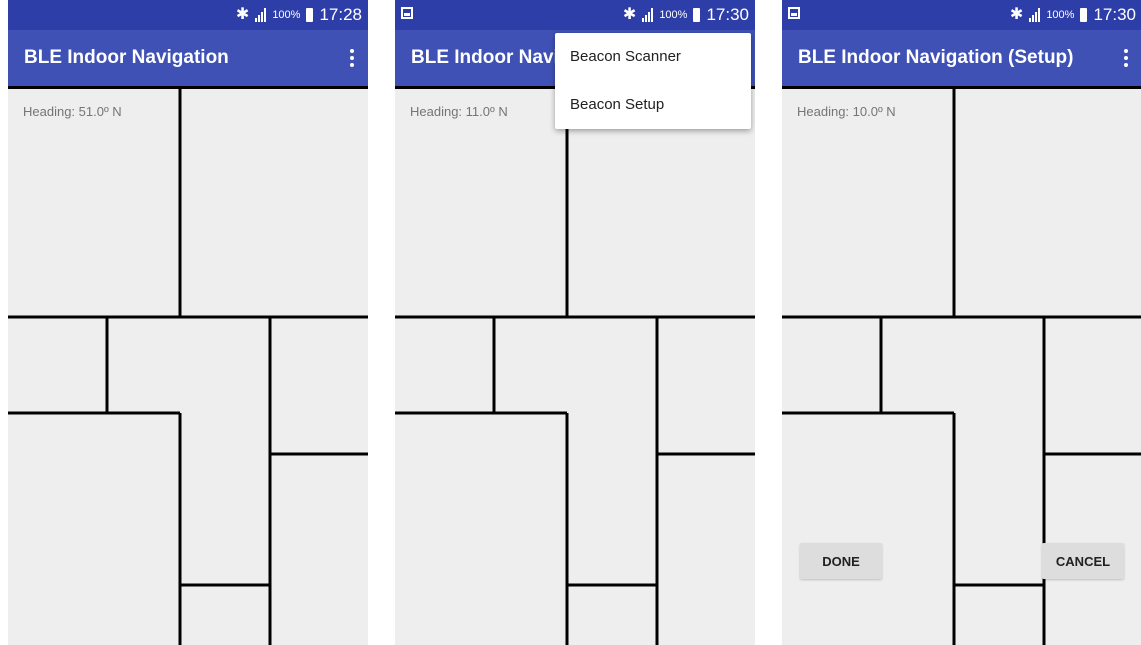  Describe the element at coordinates (1083, 561) in the screenshot. I see `cancel-button: CANCEL` at that location.